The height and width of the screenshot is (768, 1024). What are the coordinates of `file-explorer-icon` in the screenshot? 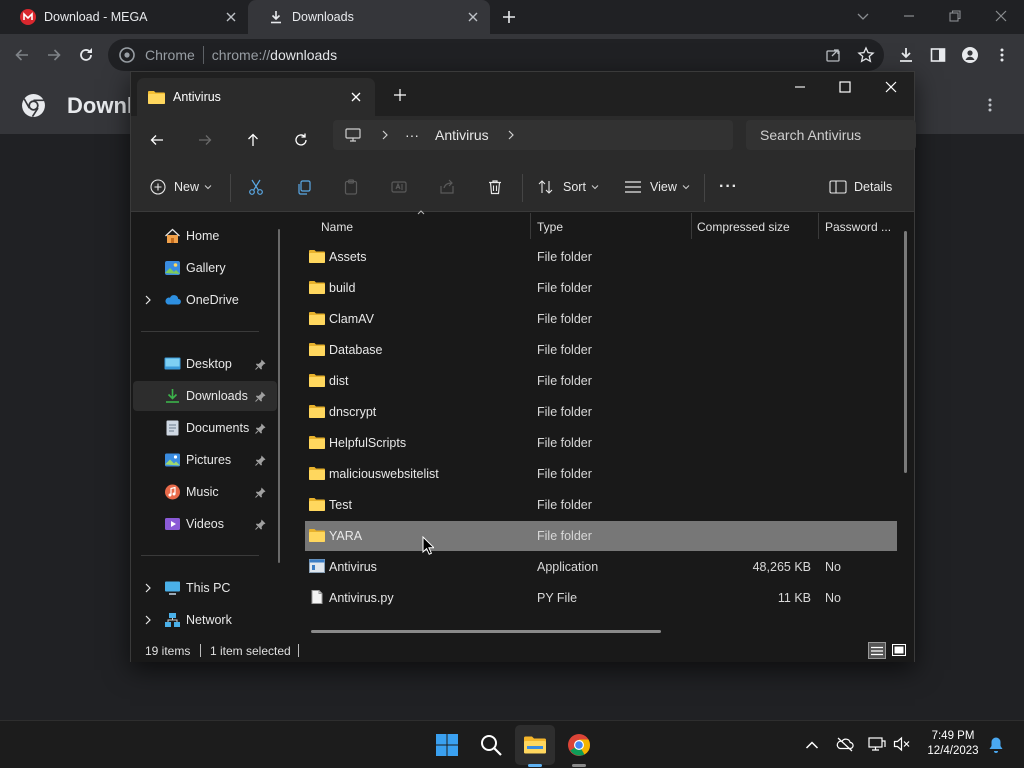 It's located at (535, 745).